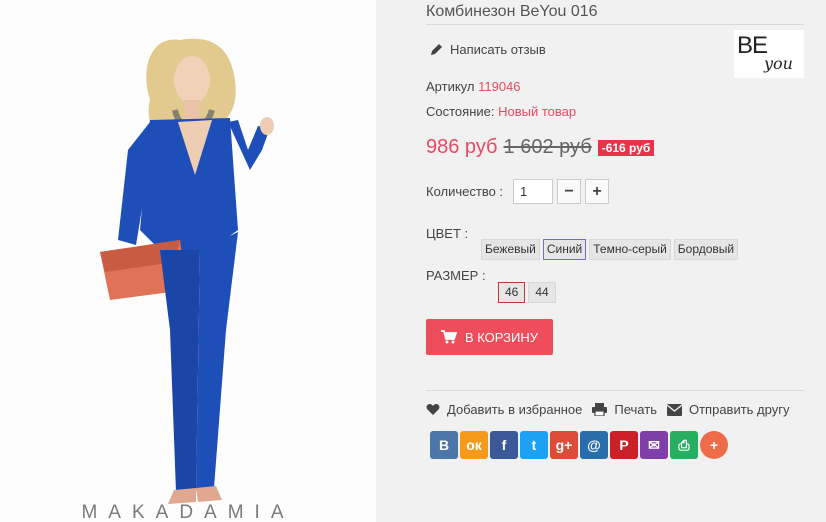 This screenshot has width=826, height=522. I want to click on size-label: РАЗМЕР :, so click(456, 275).